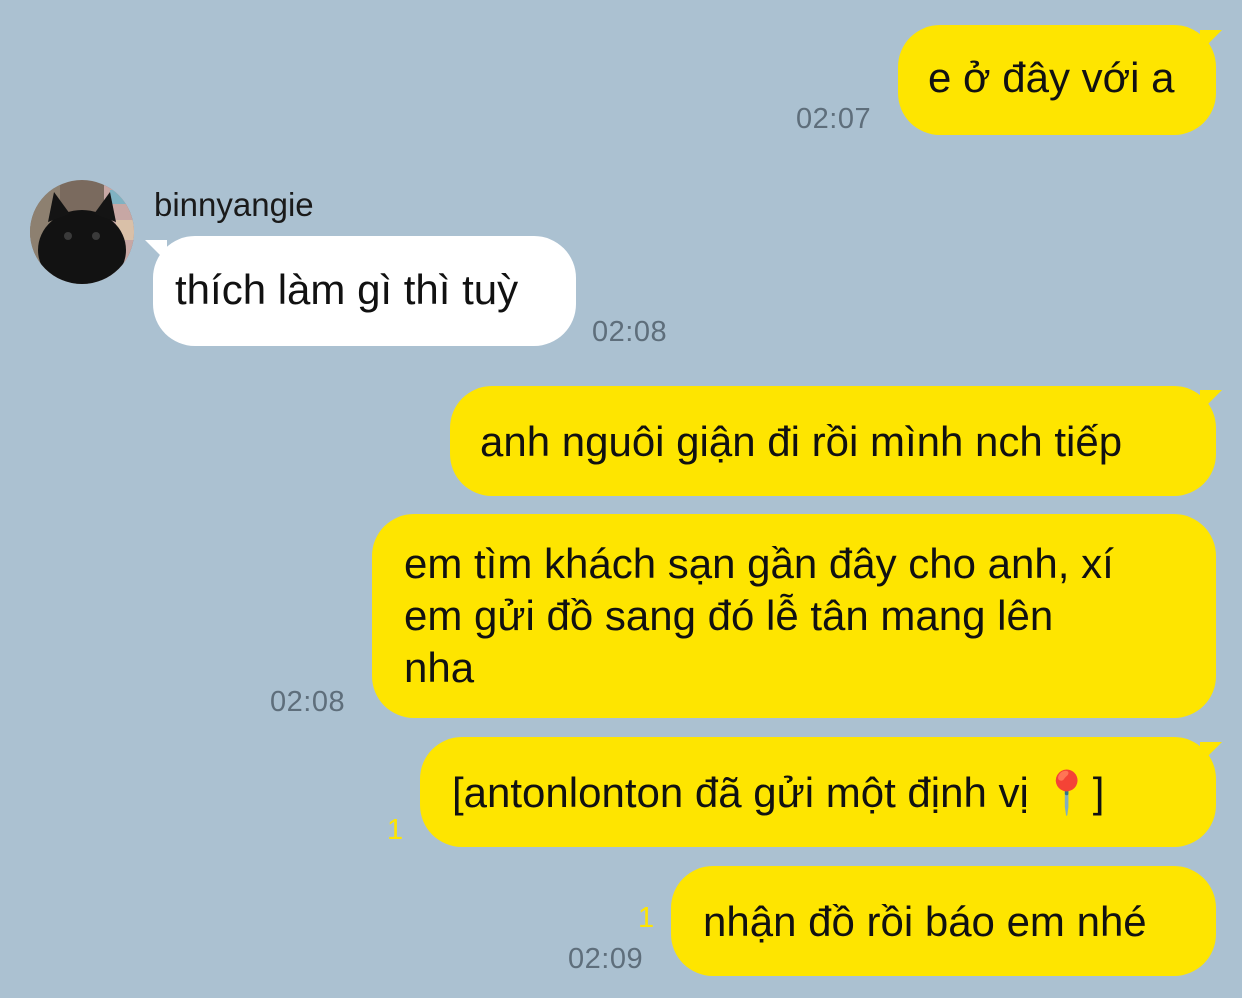 The width and height of the screenshot is (1242, 998). I want to click on map-pin-icon: 📍, so click(1066, 792).